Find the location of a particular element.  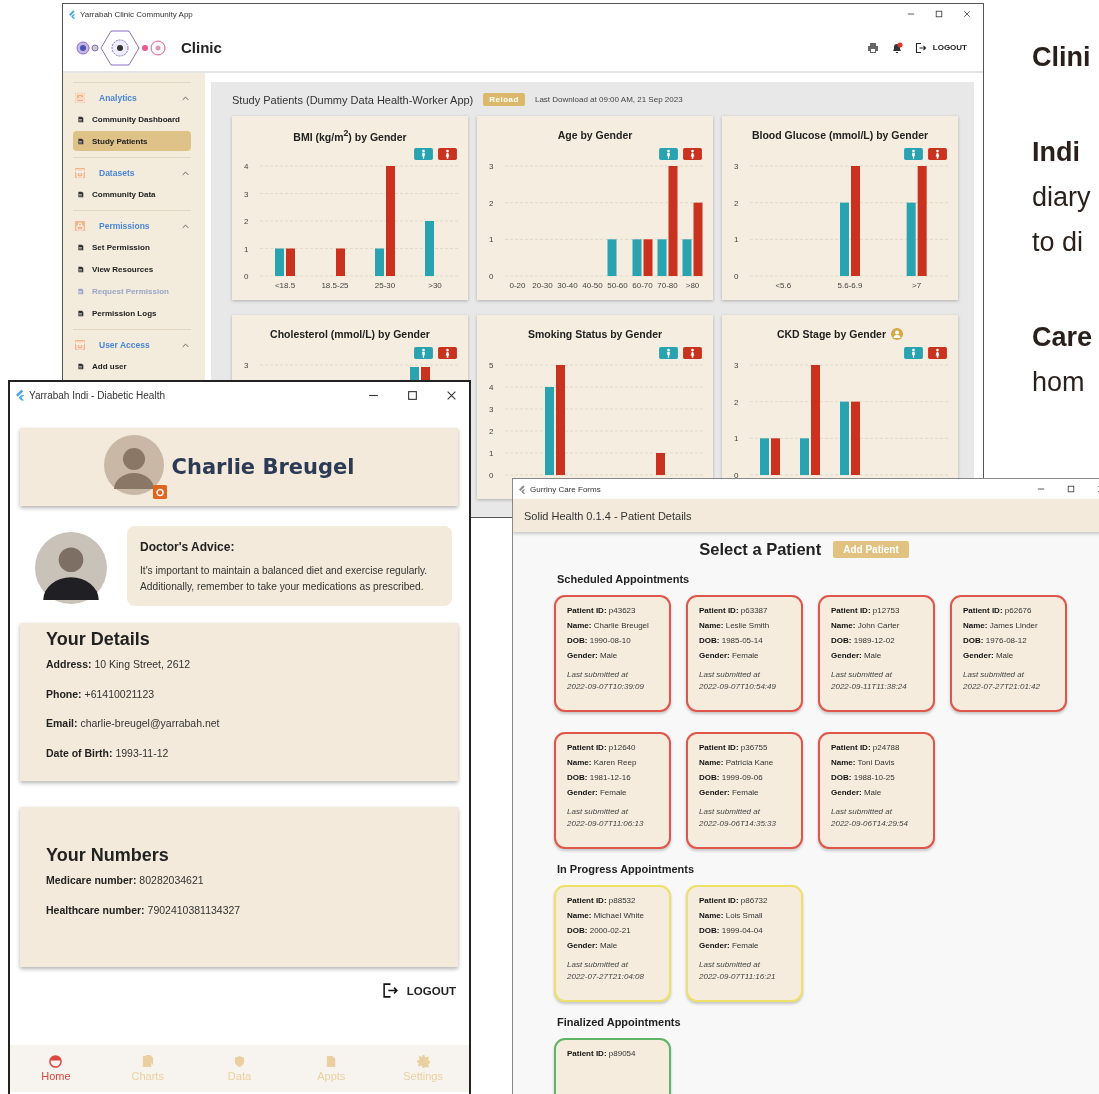

camera-icon is located at coordinates (159, 492).